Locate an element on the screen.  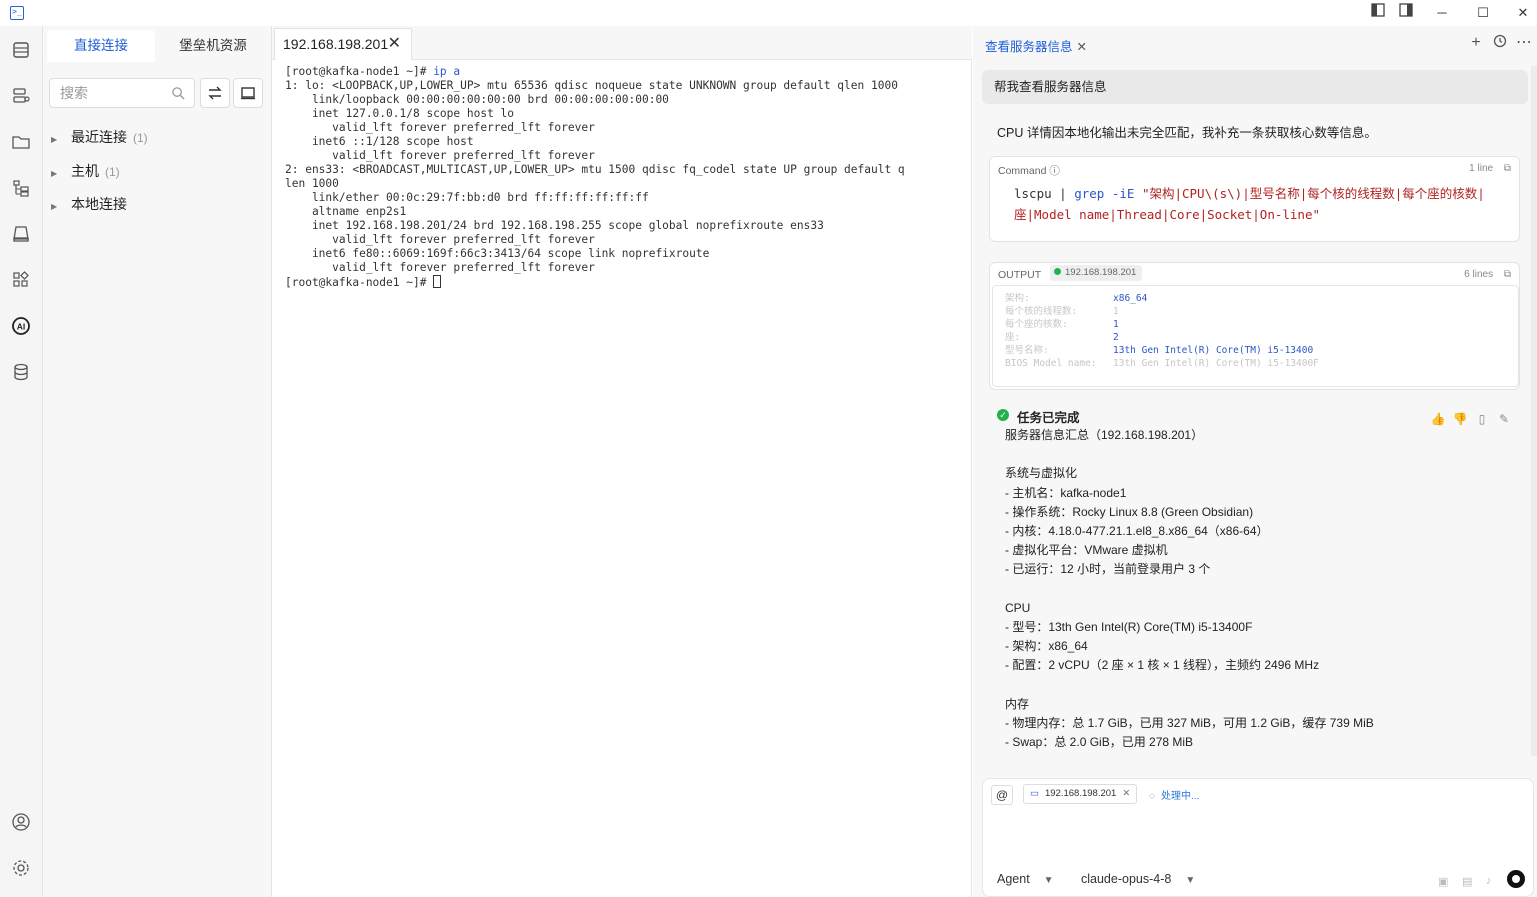
search-box is located at coordinates (122, 93).